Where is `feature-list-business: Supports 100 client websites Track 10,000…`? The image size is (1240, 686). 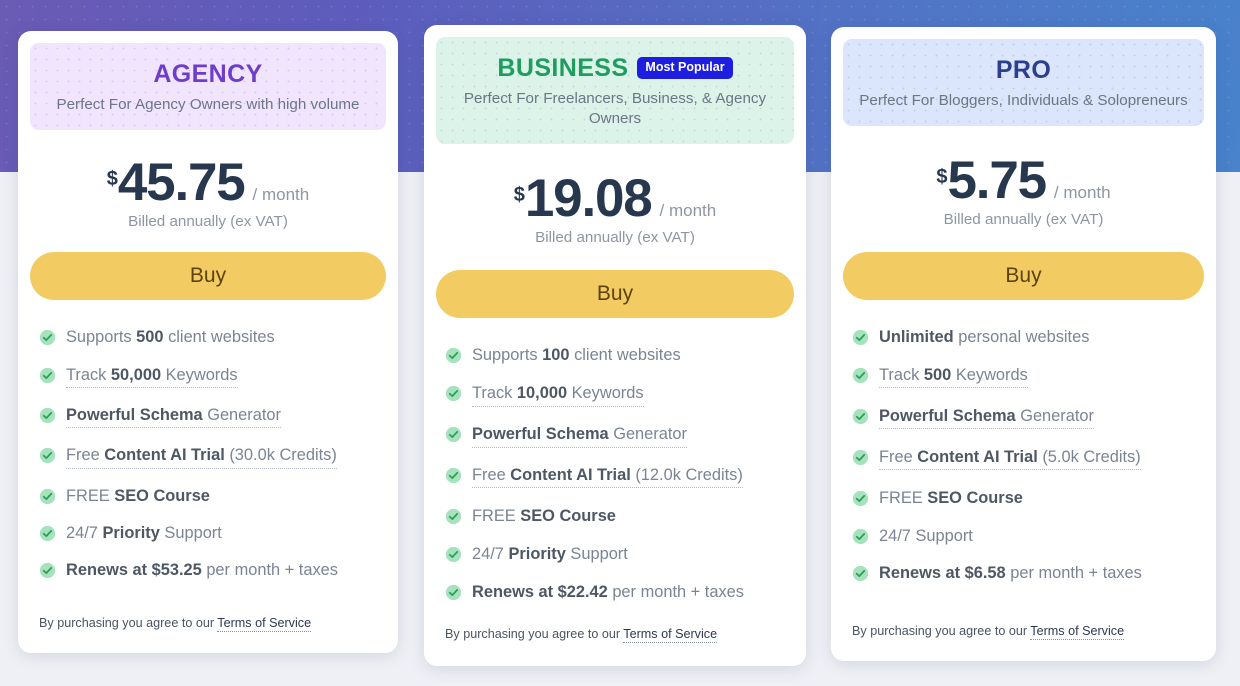 feature-list-business: Supports 100 client websites Track 10,000… is located at coordinates (615, 483).